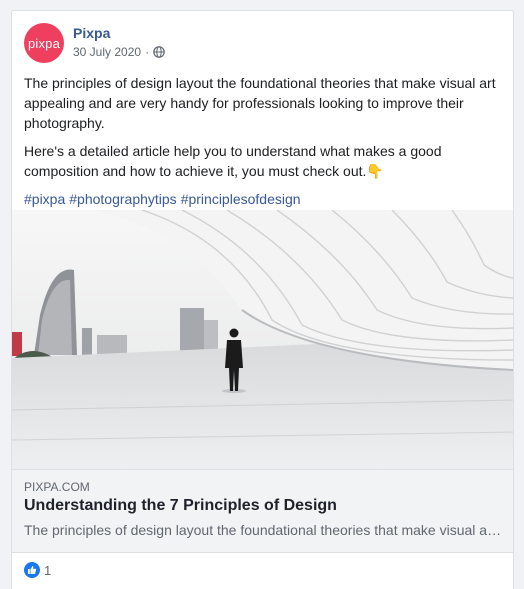 The height and width of the screenshot is (589, 524). I want to click on avatar: pixpa, so click(44, 43).